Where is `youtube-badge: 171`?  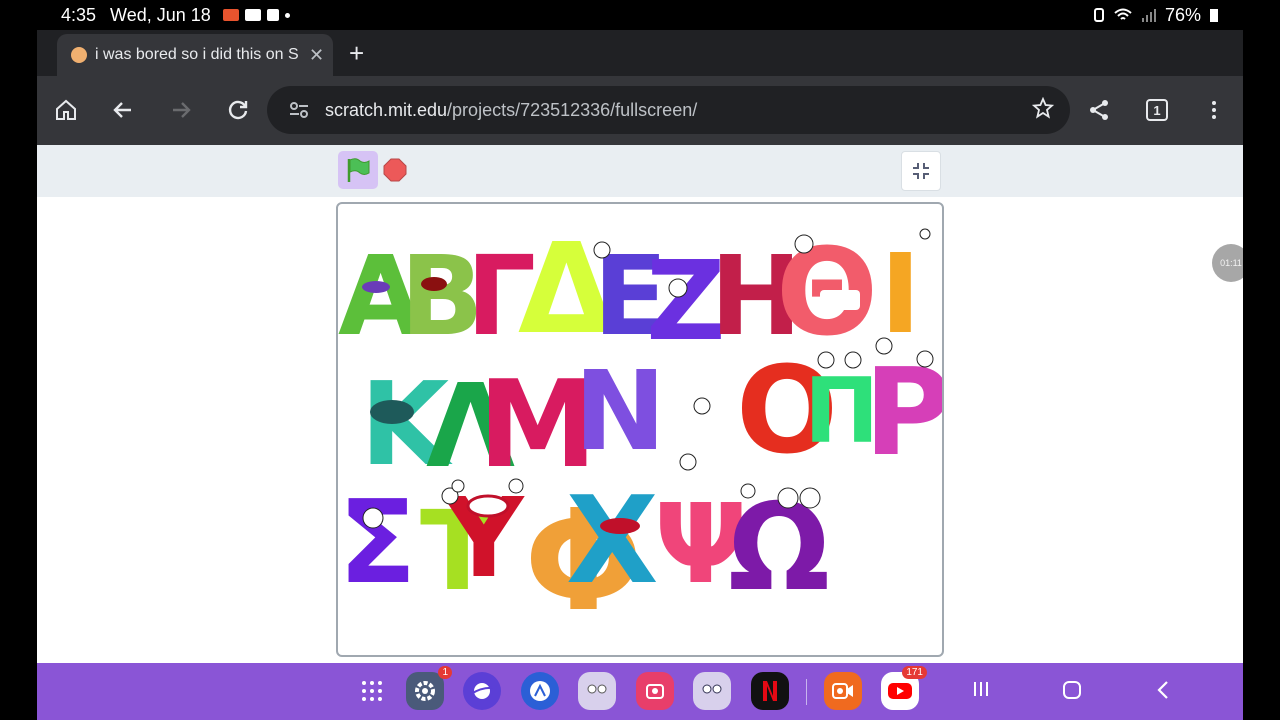
youtube-badge: 171 is located at coordinates (914, 672).